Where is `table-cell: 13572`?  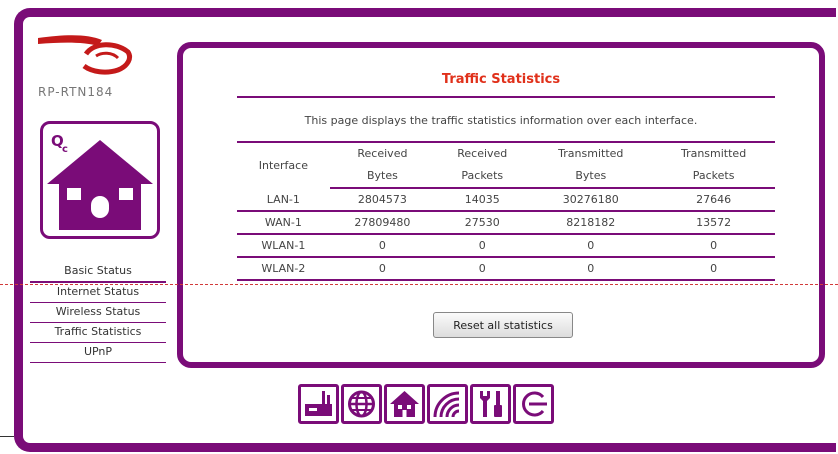 table-cell: 13572 is located at coordinates (713, 223).